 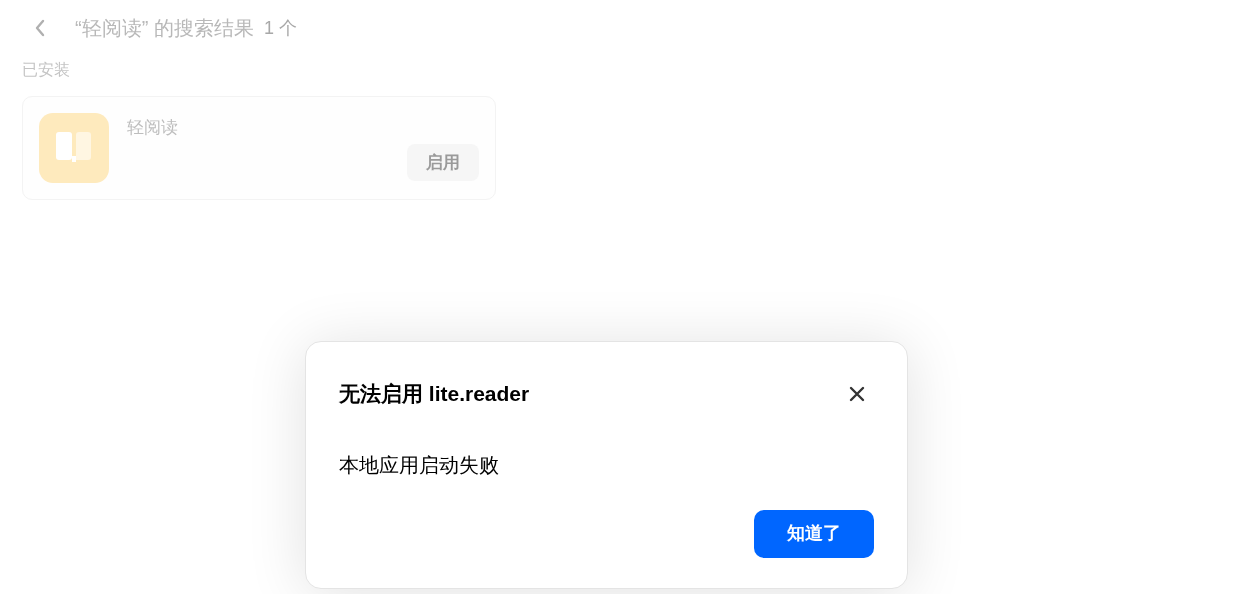 What do you see at coordinates (443, 162) in the screenshot?
I see `enable-button: 启用` at bounding box center [443, 162].